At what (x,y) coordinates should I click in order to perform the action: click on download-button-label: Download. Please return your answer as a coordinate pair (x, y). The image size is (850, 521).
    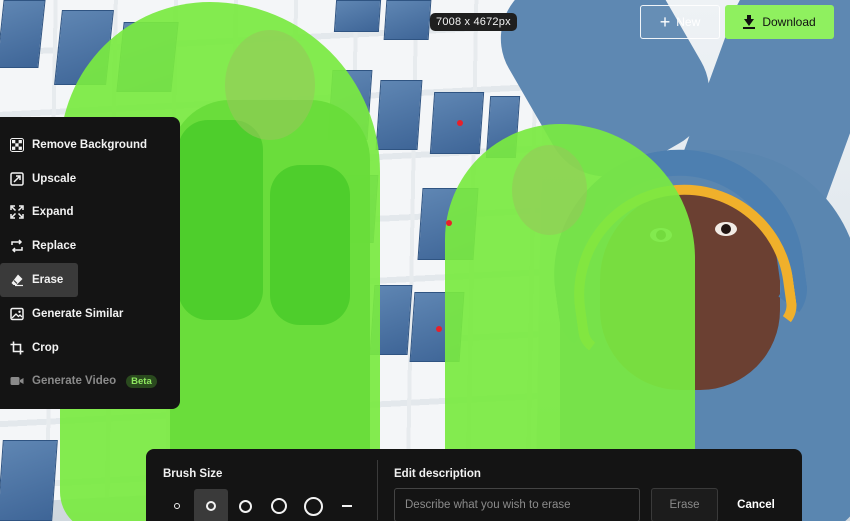
    Looking at the image, I should click on (789, 22).